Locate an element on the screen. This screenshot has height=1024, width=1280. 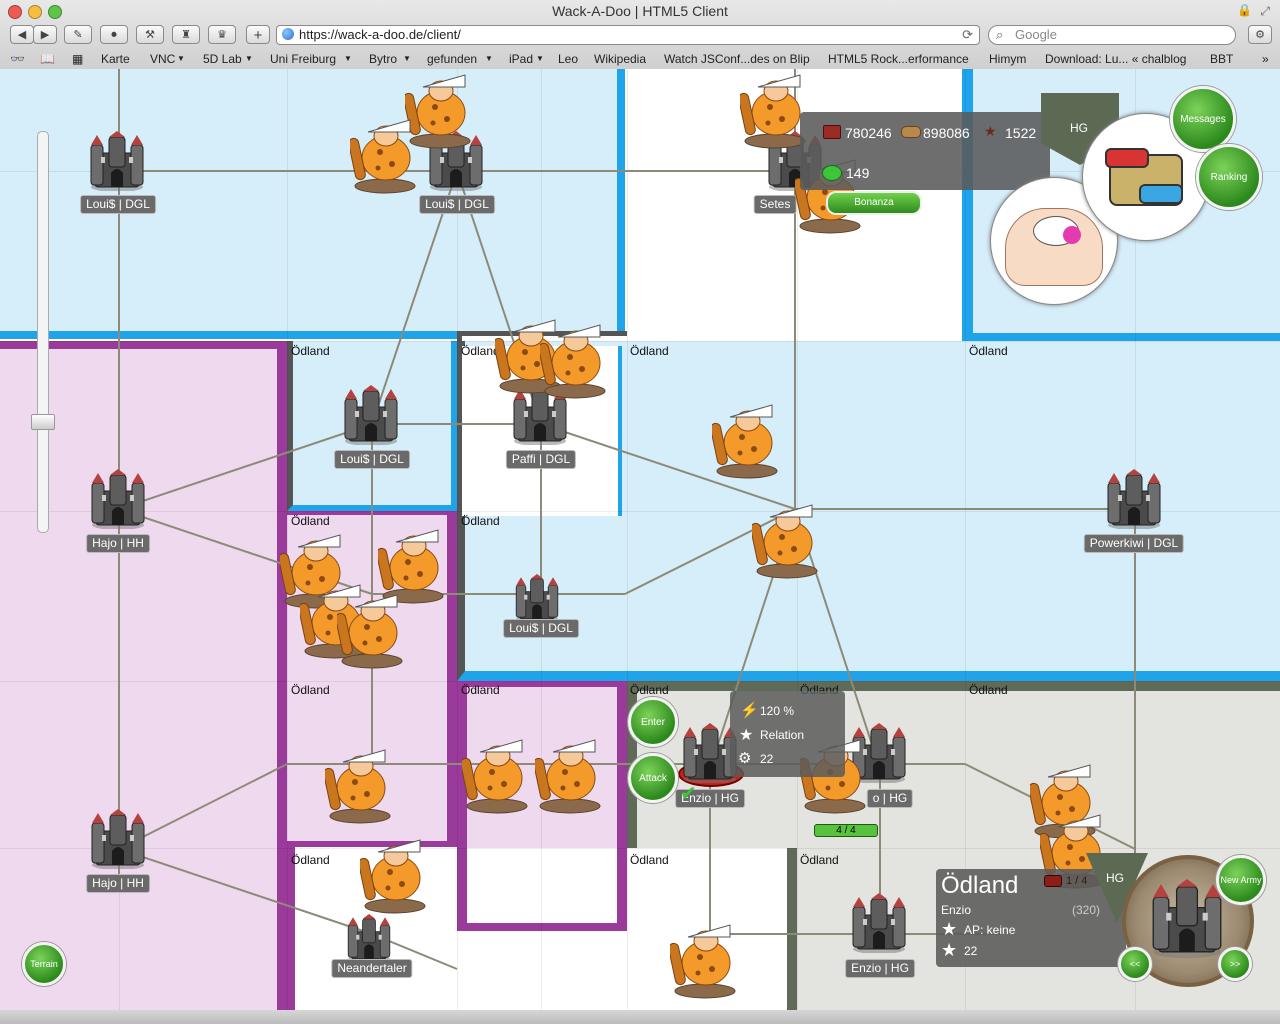
previous-settlement-button: << is located at coordinates (1135, 964).